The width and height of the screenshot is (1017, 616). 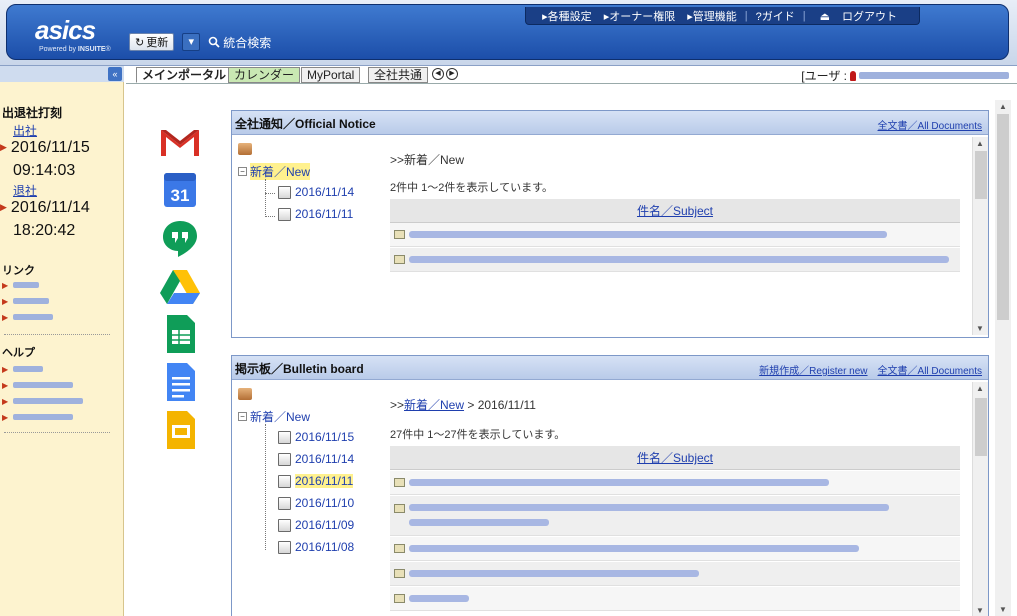 What do you see at coordinates (325, 525) in the screenshot?
I see `tree-date-label: 2016/11/09` at bounding box center [325, 525].